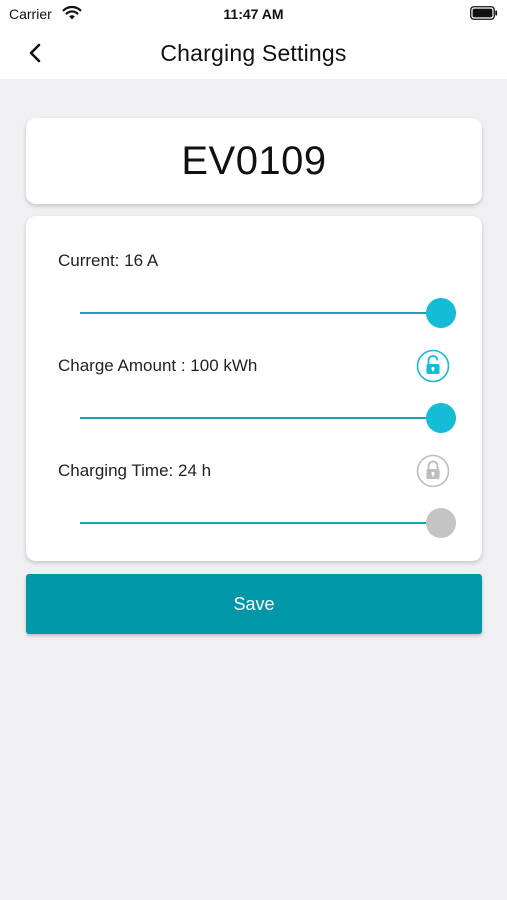 Image resolution: width=507 pixels, height=900 pixels. What do you see at coordinates (108, 260) in the screenshot?
I see `current-label: Current: 16 A` at bounding box center [108, 260].